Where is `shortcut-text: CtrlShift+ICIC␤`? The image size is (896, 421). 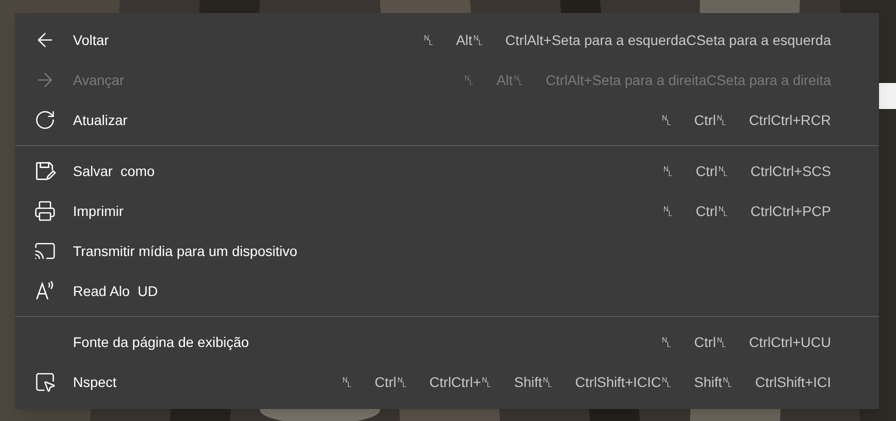
shortcut-text: CtrlShift+ICIC␤ is located at coordinates (623, 382).